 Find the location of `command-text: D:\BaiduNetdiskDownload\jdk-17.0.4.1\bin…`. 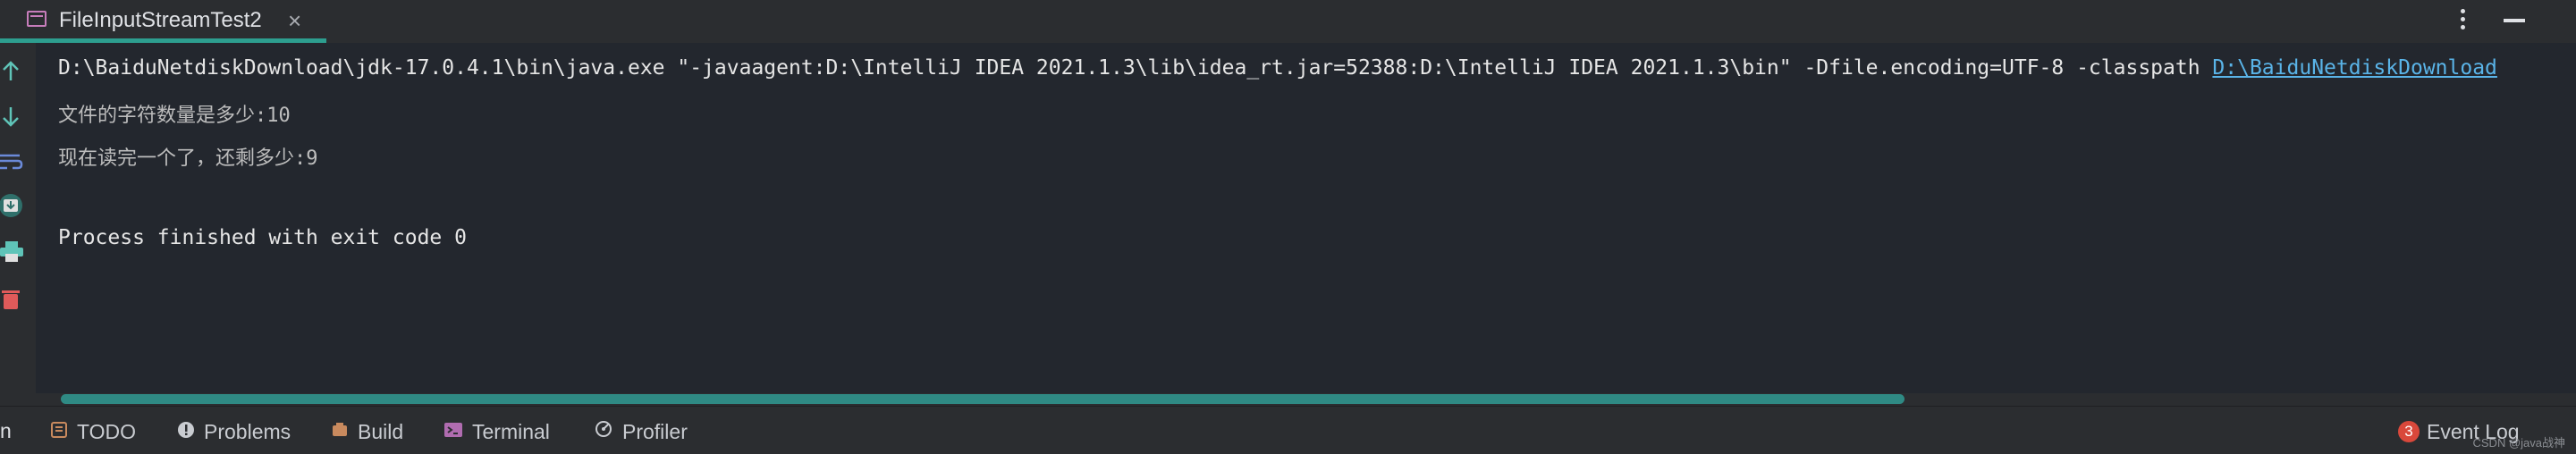

command-text: D:\BaiduNetdiskDownload\jdk-17.0.4.1\bin… is located at coordinates (1135, 68).